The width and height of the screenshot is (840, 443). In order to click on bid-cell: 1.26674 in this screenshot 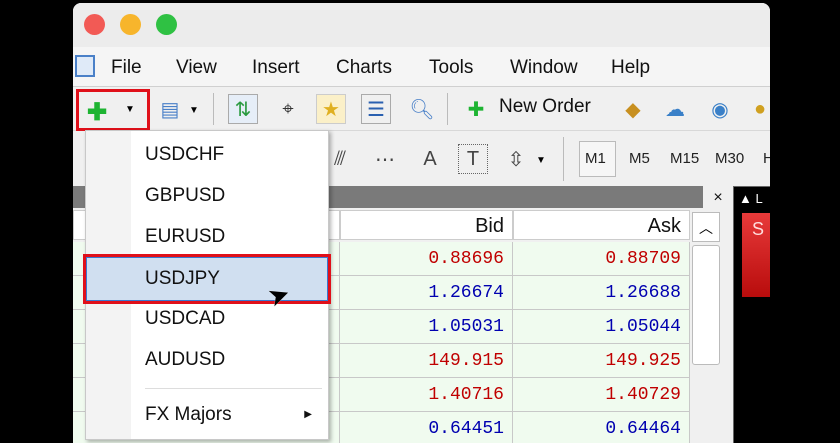, I will do `click(426, 293)`.